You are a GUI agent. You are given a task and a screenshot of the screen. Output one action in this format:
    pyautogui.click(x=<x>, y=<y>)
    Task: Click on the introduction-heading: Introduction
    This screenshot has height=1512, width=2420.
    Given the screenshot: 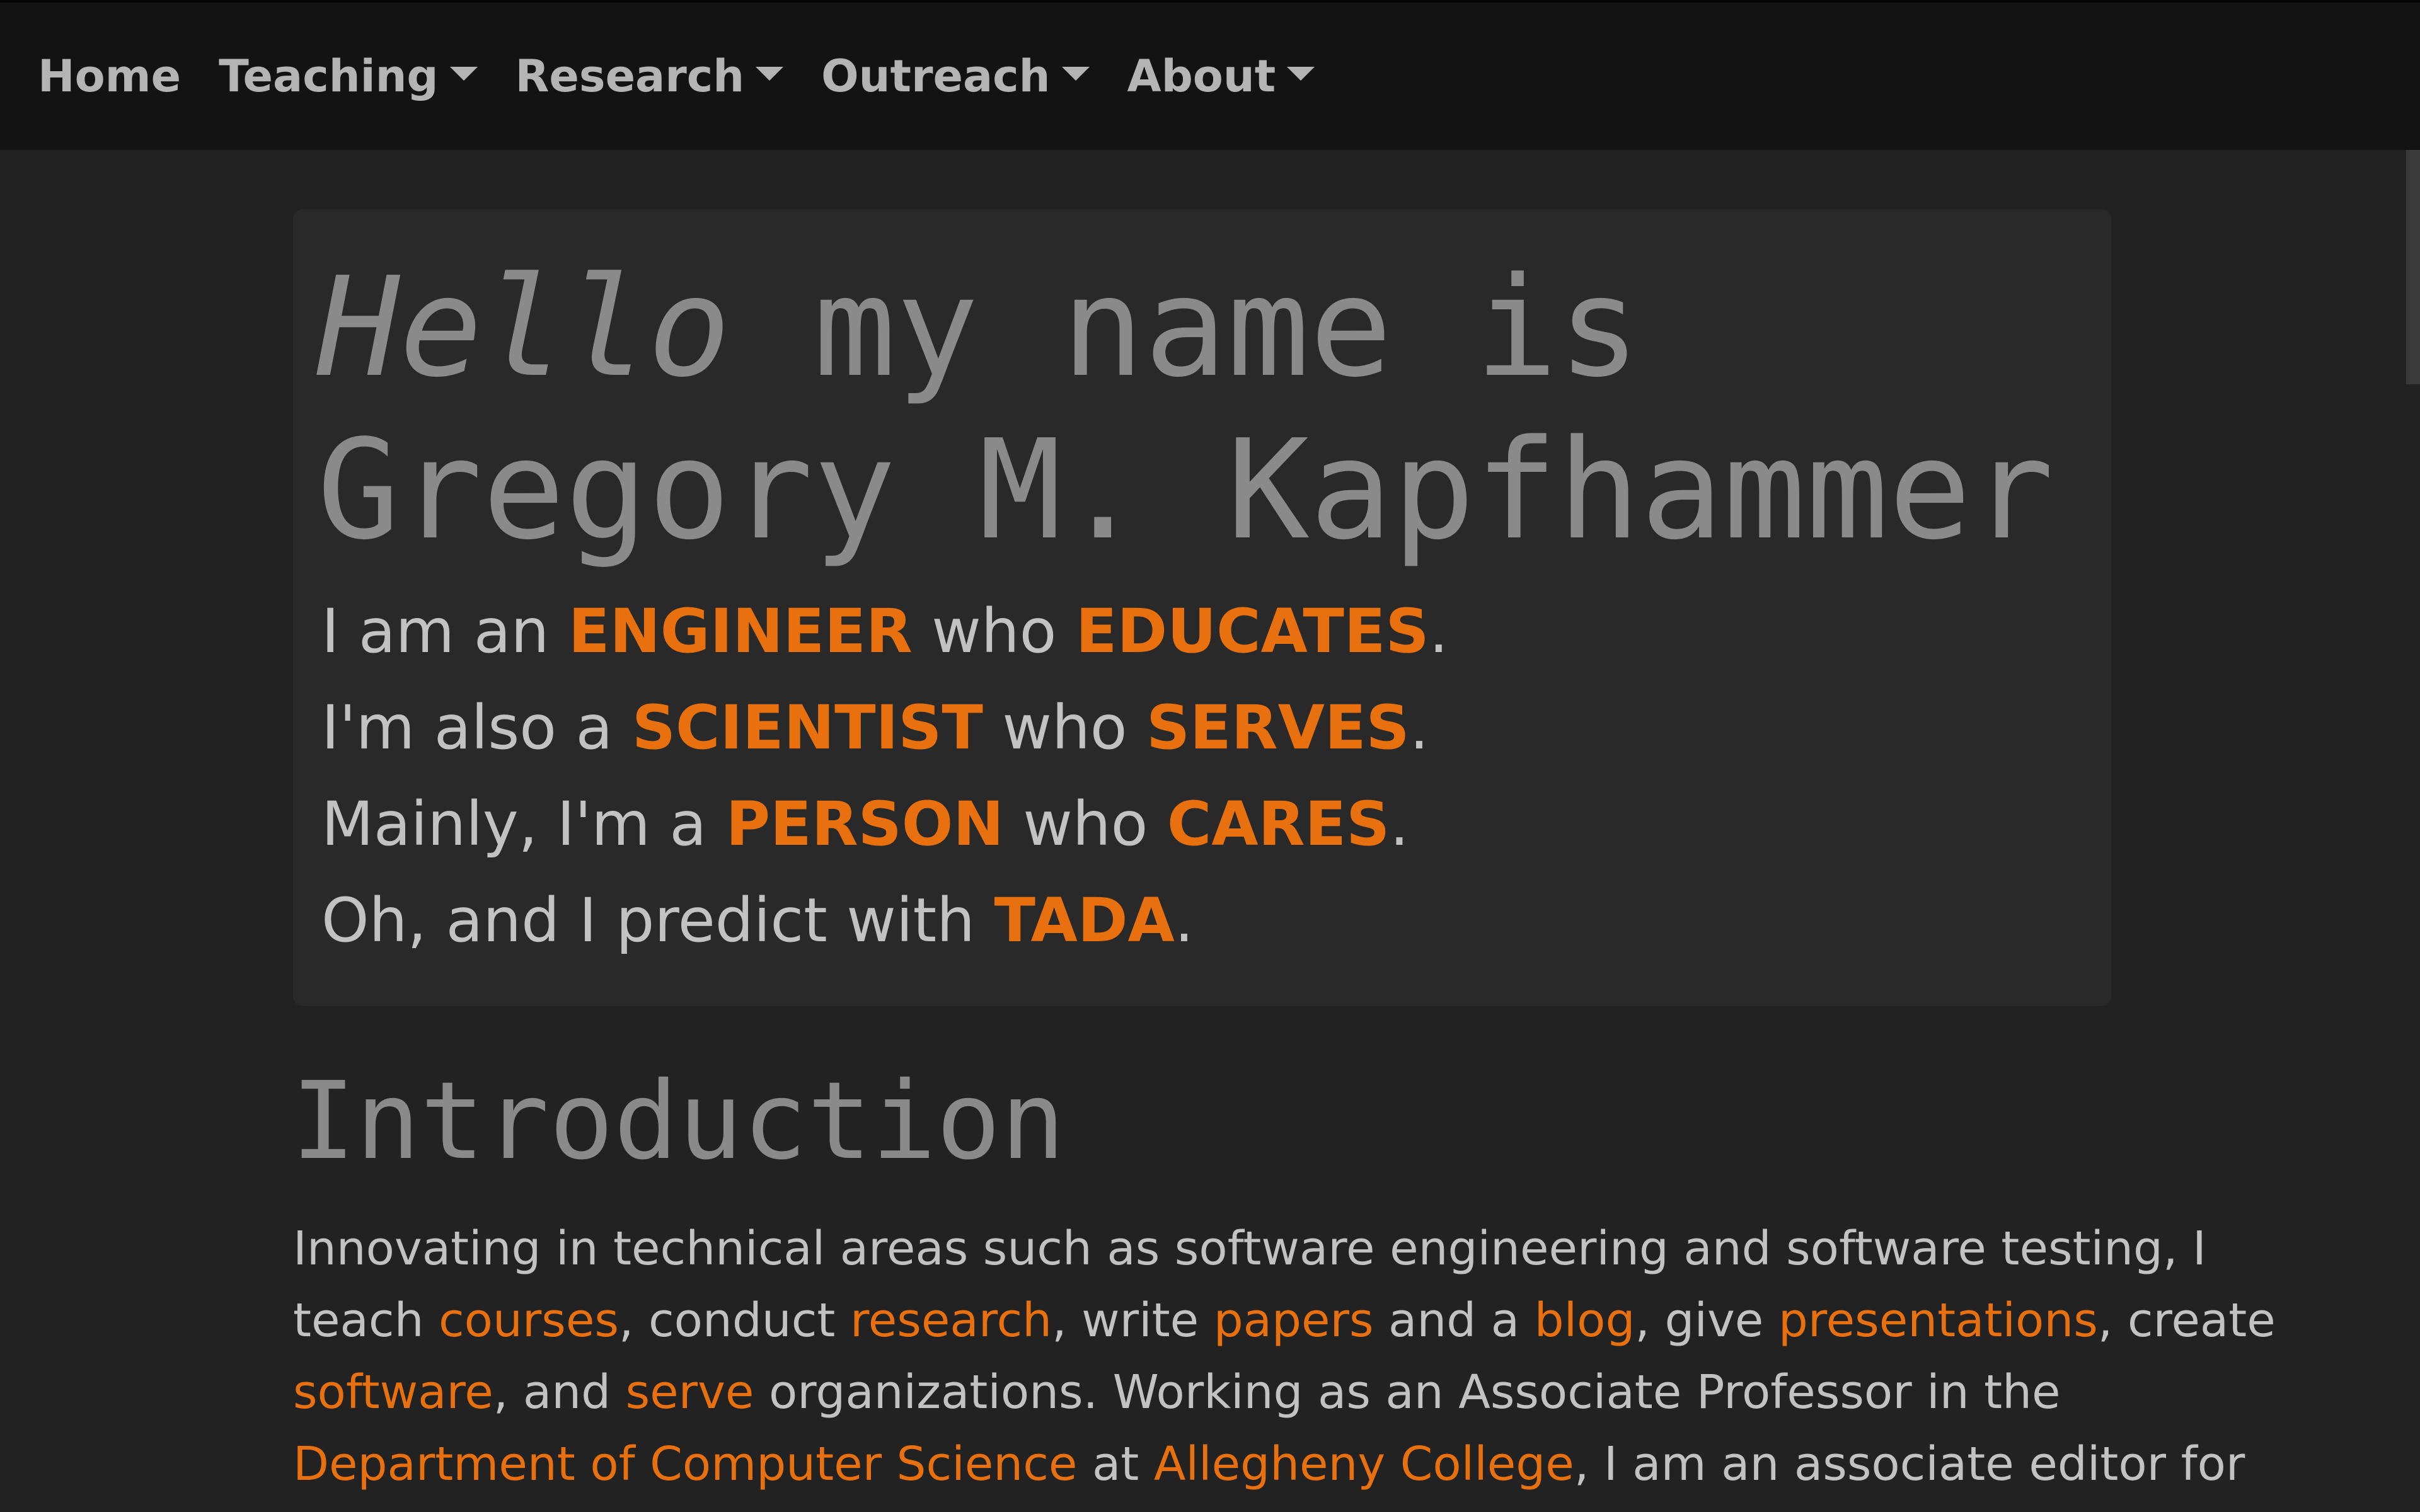 What is the action you would take?
    pyautogui.click(x=678, y=1121)
    